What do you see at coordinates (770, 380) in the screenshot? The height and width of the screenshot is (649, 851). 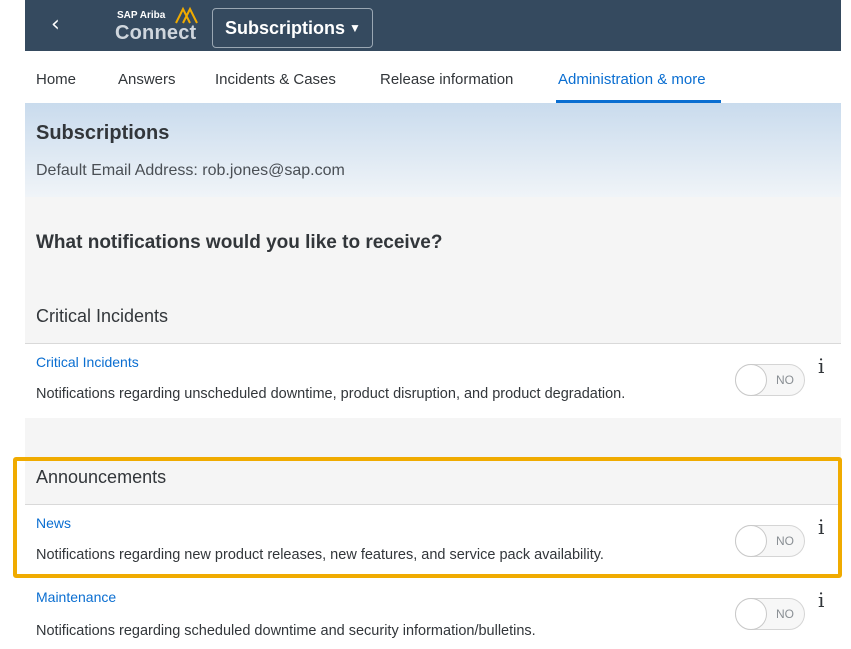 I see `critical-incidents-toggle: NO` at bounding box center [770, 380].